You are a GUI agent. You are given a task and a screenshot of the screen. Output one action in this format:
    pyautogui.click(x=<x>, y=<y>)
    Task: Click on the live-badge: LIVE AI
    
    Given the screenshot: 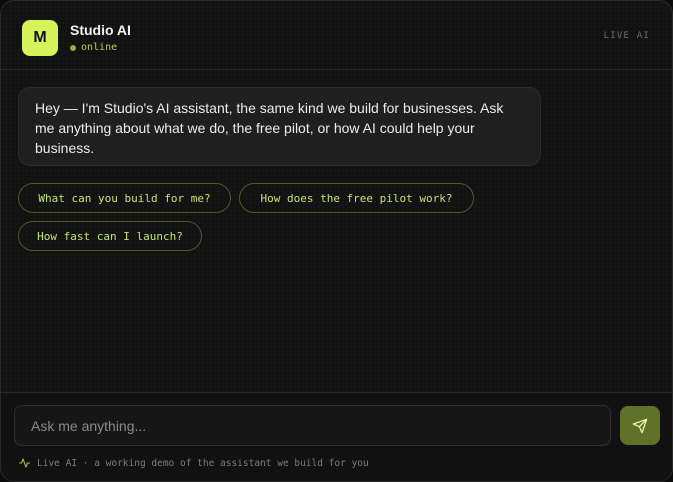 What is the action you would take?
    pyautogui.click(x=626, y=36)
    